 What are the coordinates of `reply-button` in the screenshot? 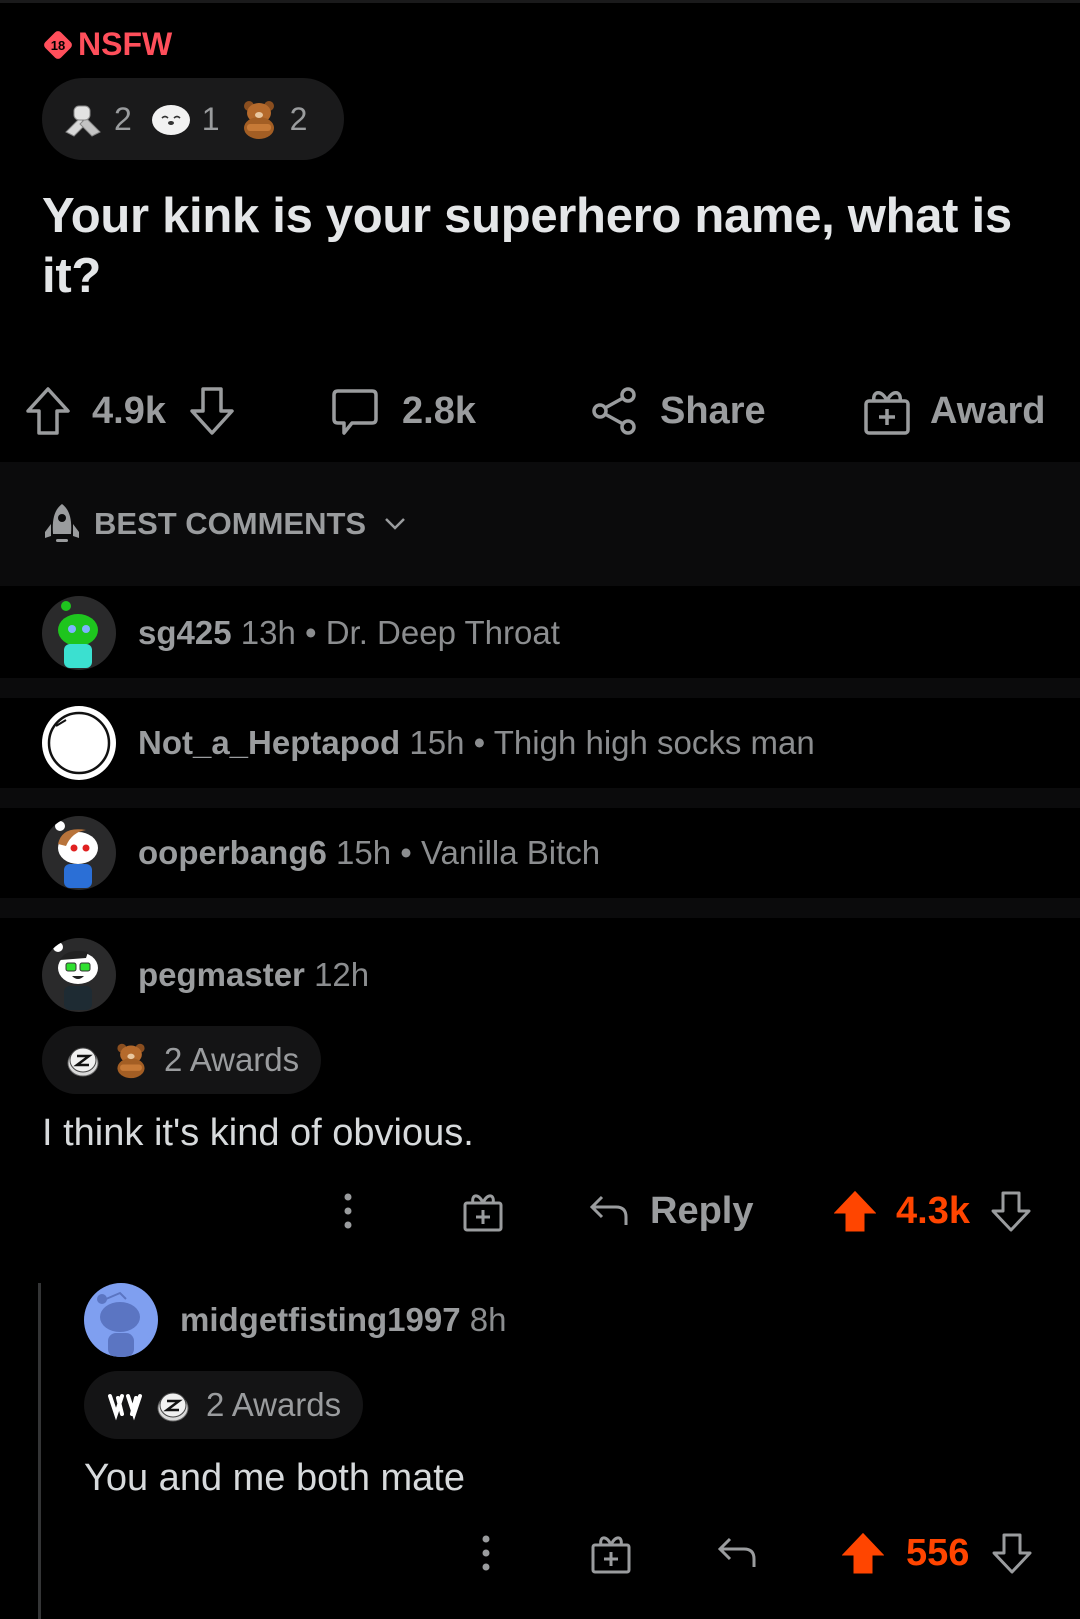 It's located at (737, 1553).